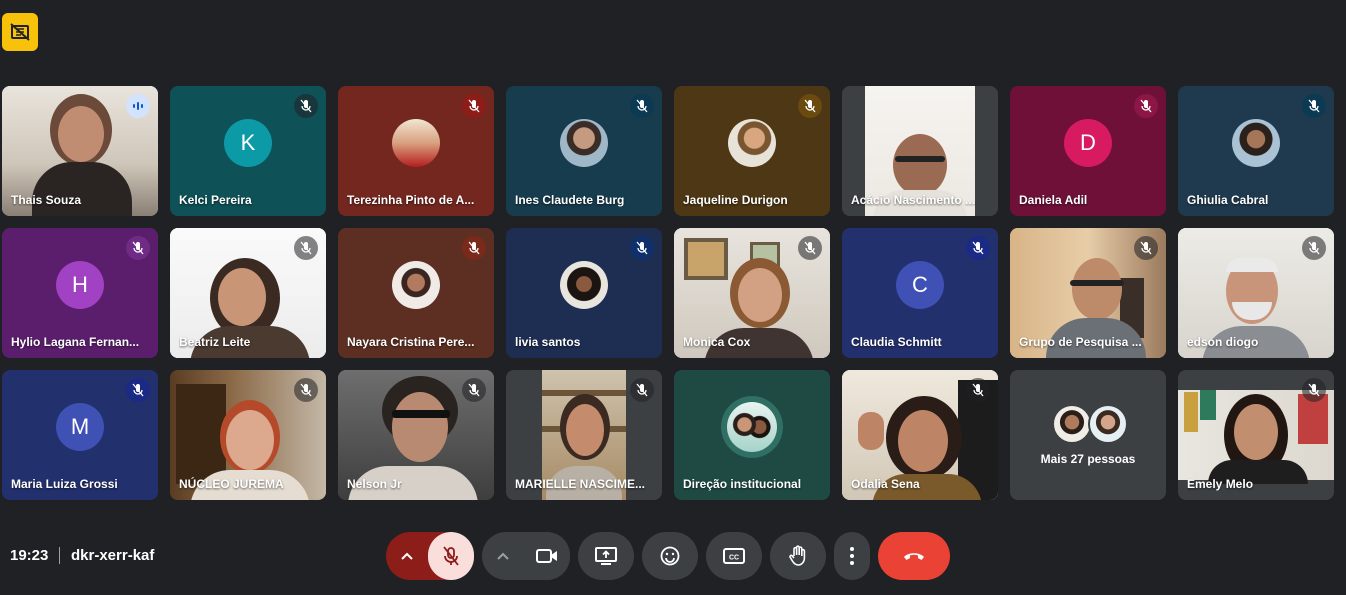 This screenshot has height=595, width=1346. What do you see at coordinates (752, 435) in the screenshot?
I see `participant-tile: Direção institucional` at bounding box center [752, 435].